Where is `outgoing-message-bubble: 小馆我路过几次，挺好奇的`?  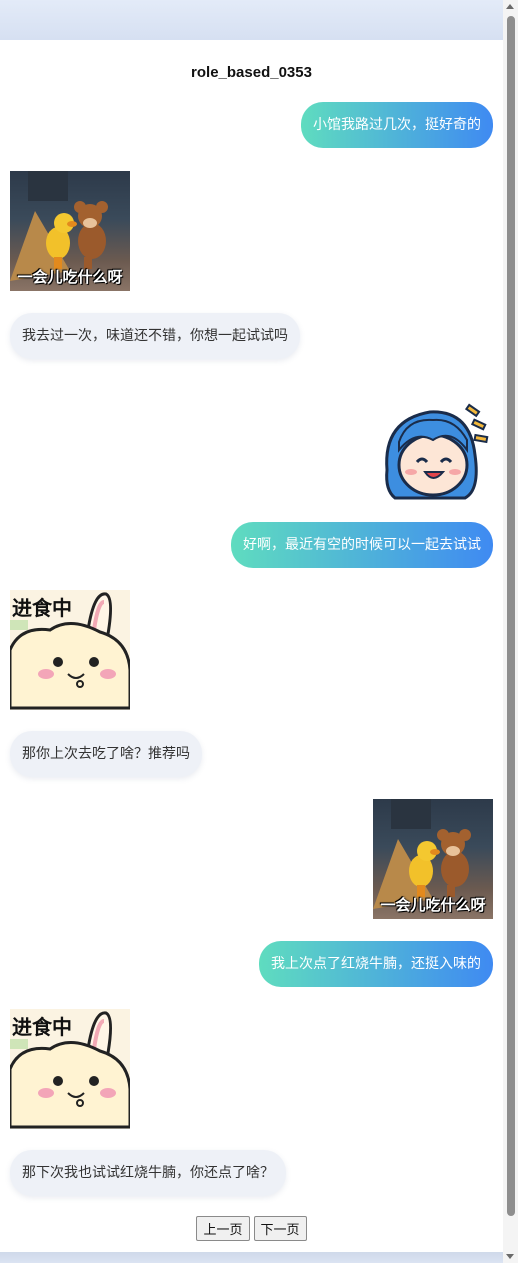
outgoing-message-bubble: 小馆我路过几次，挺好奇的 is located at coordinates (397, 125).